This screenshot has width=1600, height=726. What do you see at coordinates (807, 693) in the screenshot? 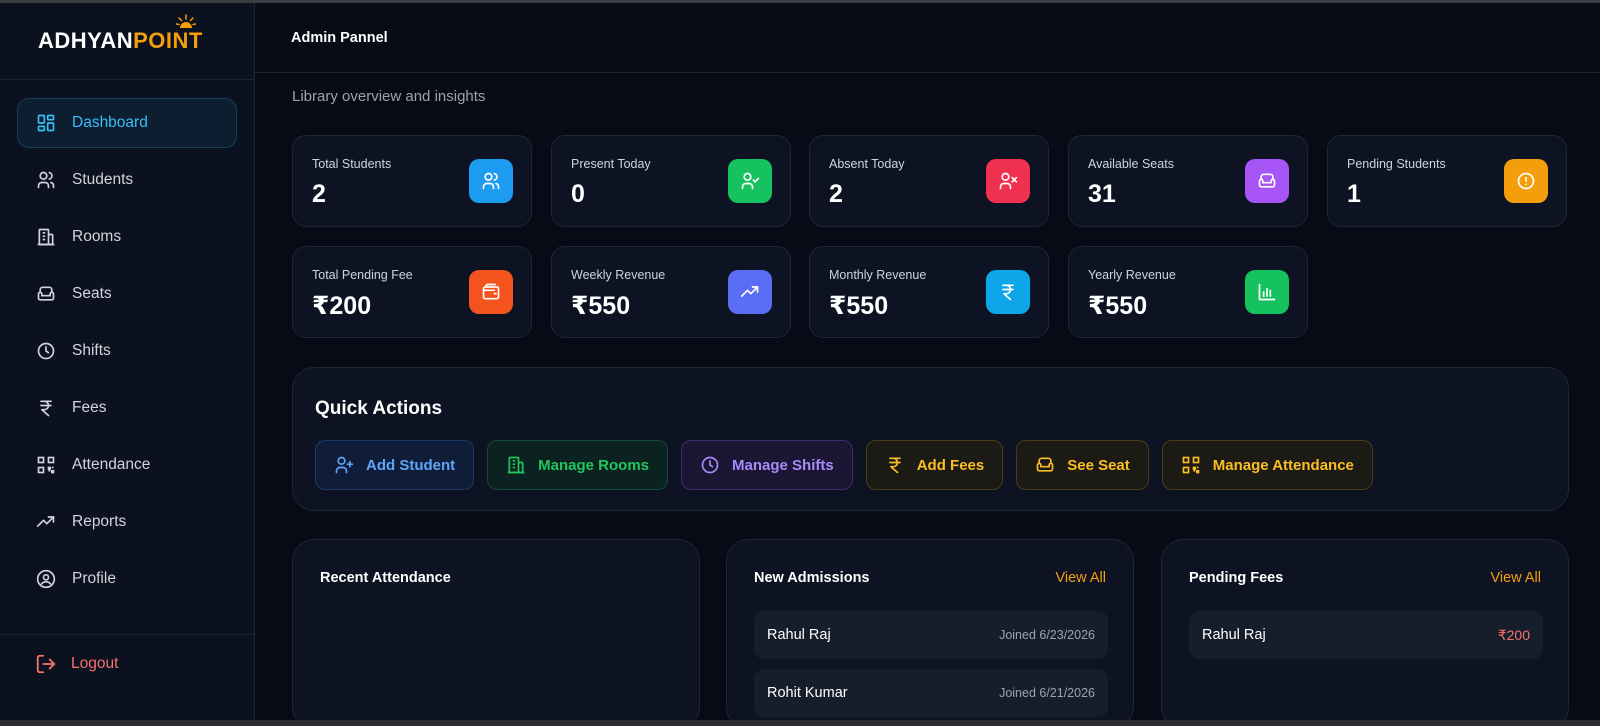
I see `student-name: Rohit Kumar` at bounding box center [807, 693].